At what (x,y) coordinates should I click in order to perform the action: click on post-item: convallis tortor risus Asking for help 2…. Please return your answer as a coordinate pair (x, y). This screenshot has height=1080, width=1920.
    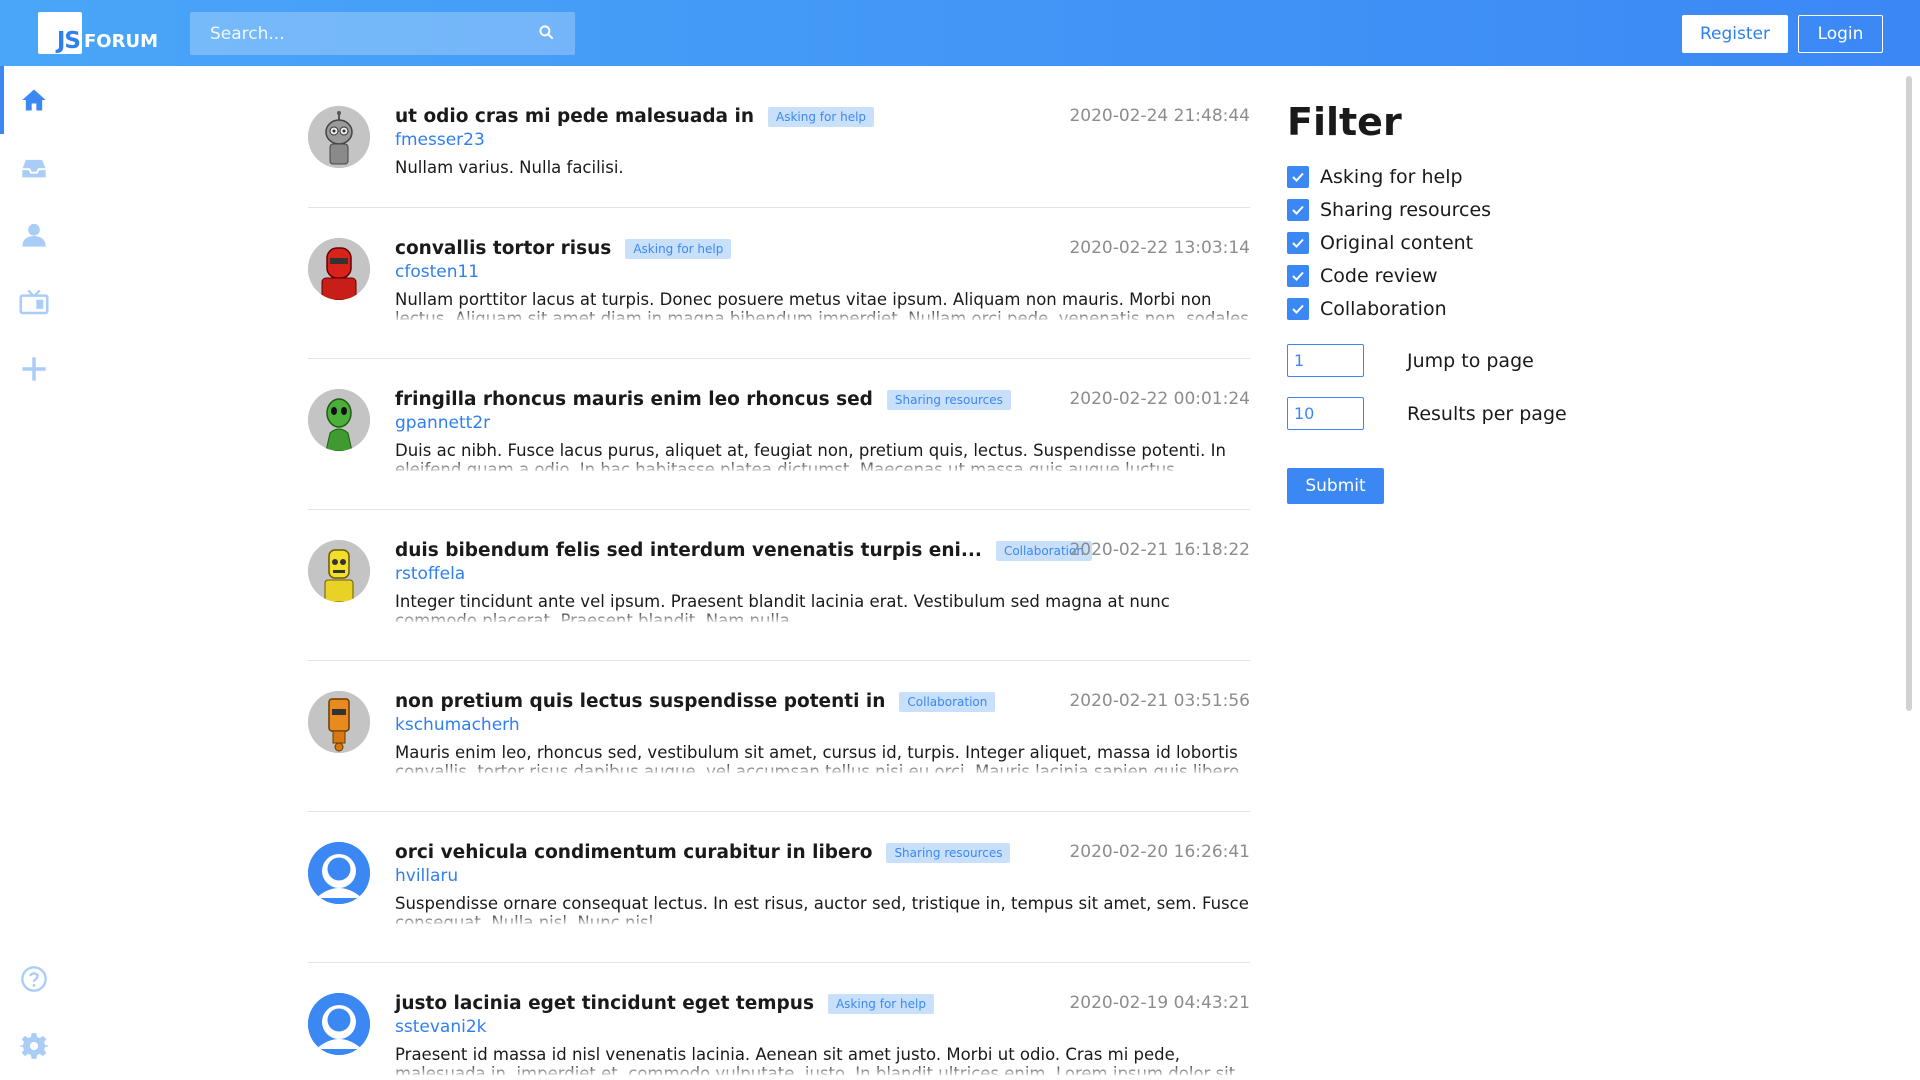
    Looking at the image, I should click on (779, 283).